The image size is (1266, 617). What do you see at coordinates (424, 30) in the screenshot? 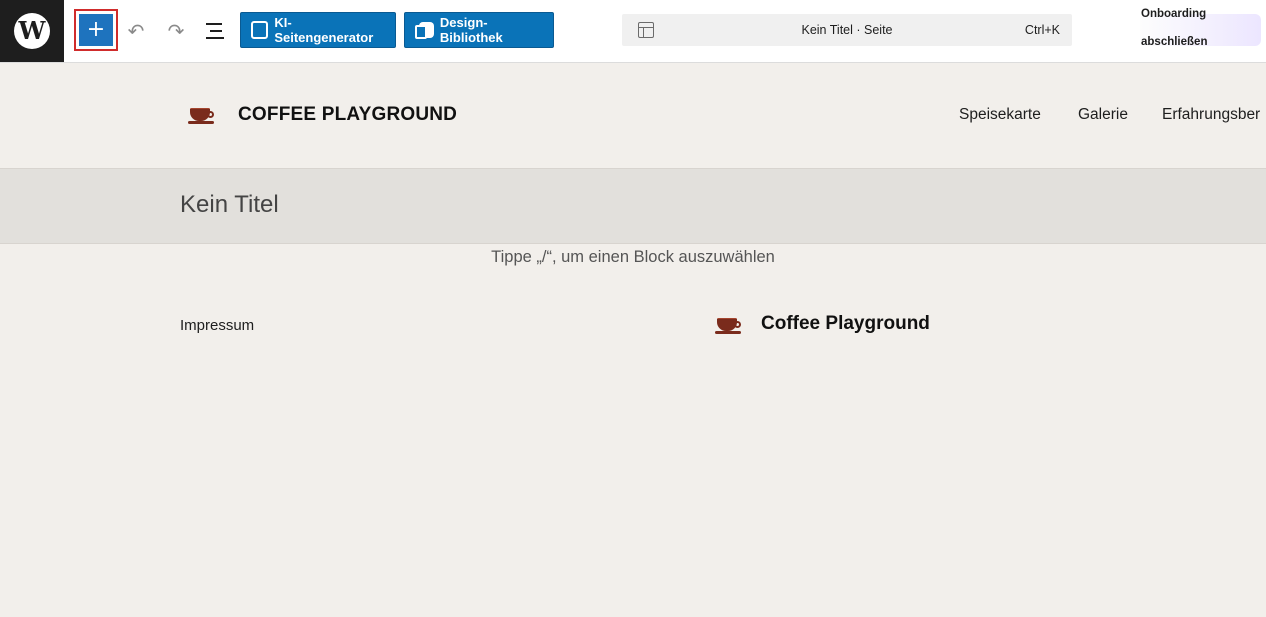
I see `design-library-icon` at bounding box center [424, 30].